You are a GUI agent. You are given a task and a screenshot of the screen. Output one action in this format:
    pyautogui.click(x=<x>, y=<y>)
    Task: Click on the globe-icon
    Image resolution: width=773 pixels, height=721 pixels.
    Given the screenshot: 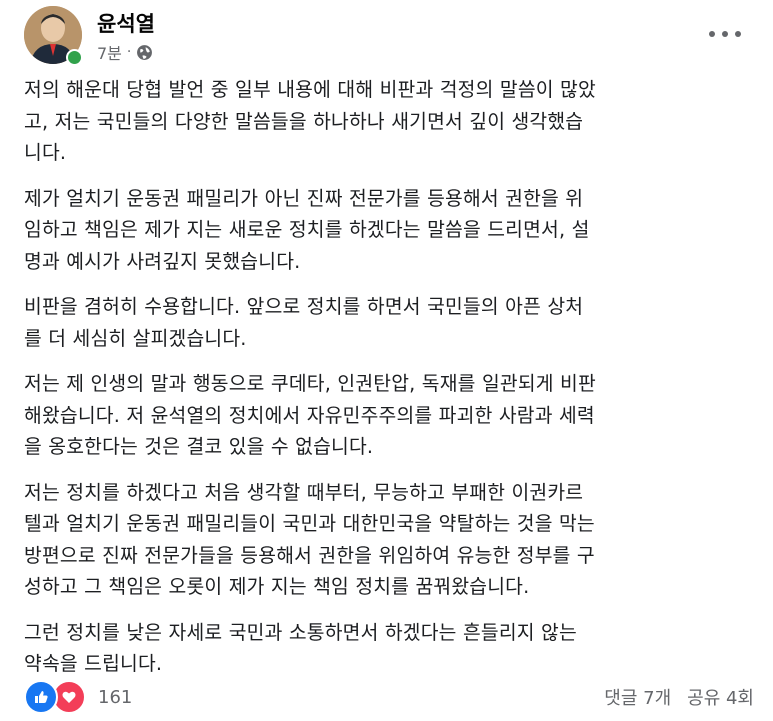 What is the action you would take?
    pyautogui.click(x=144, y=52)
    